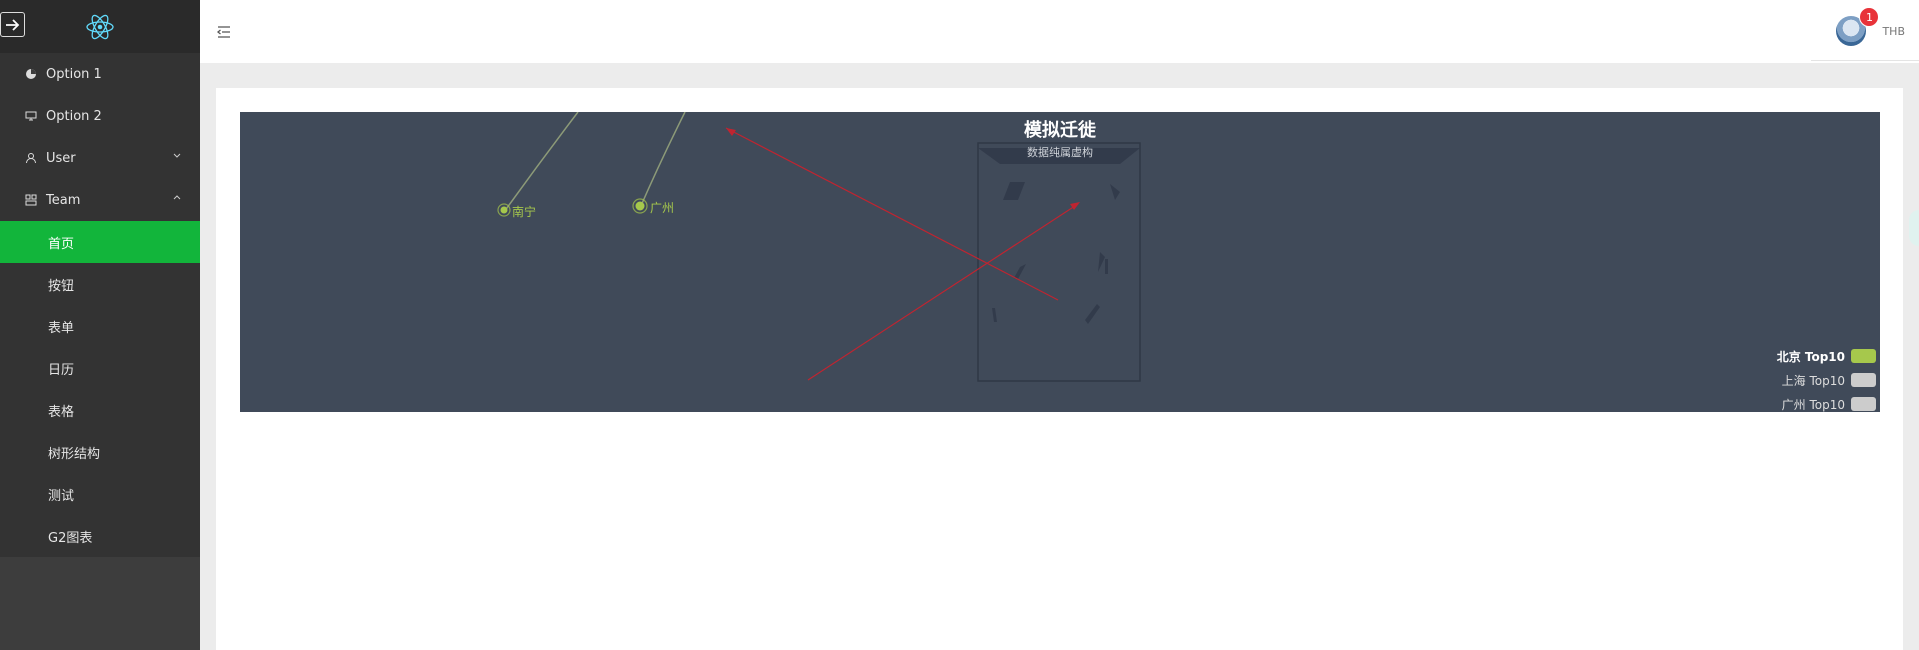 The height and width of the screenshot is (650, 1919). What do you see at coordinates (224, 32) in the screenshot?
I see `menu-fold-icon` at bounding box center [224, 32].